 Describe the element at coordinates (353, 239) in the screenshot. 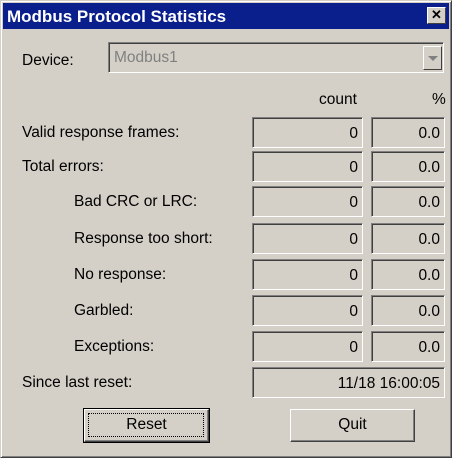

I see `response-too-short-count: 0` at that location.